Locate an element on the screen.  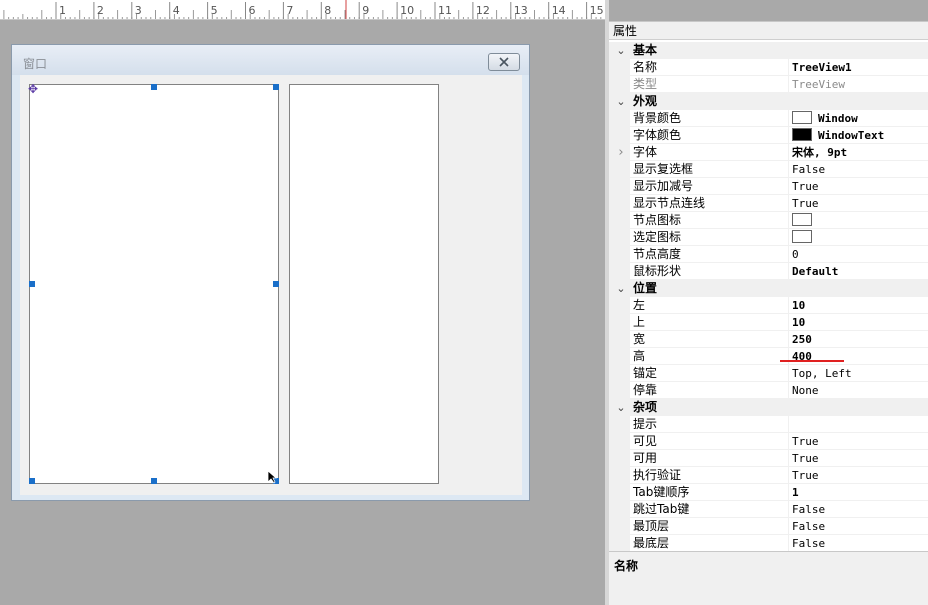
property-row: 锚定 Top, Left is located at coordinates (768, 373).